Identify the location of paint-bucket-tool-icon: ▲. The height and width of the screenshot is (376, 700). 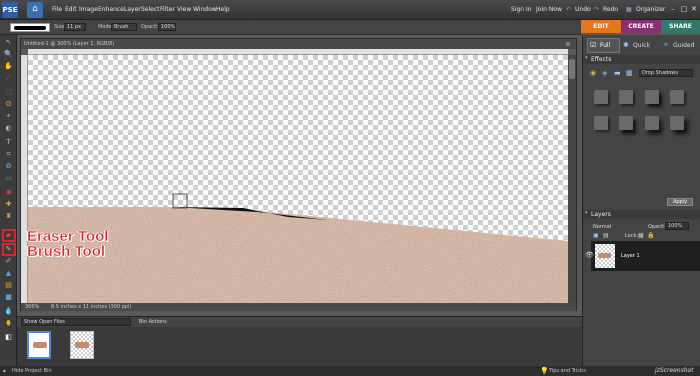
(8, 273).